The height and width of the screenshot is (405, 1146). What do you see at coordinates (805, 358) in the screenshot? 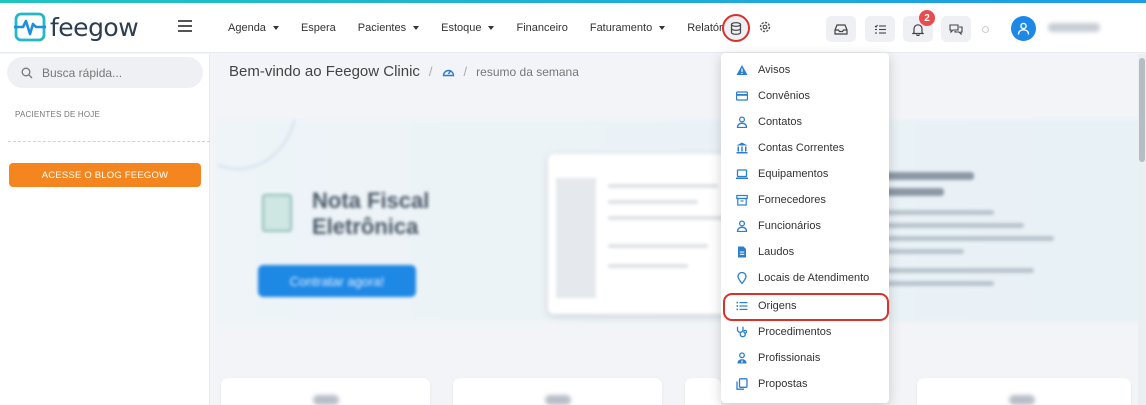
I see `menu-item-profissionais: Profissionais` at bounding box center [805, 358].